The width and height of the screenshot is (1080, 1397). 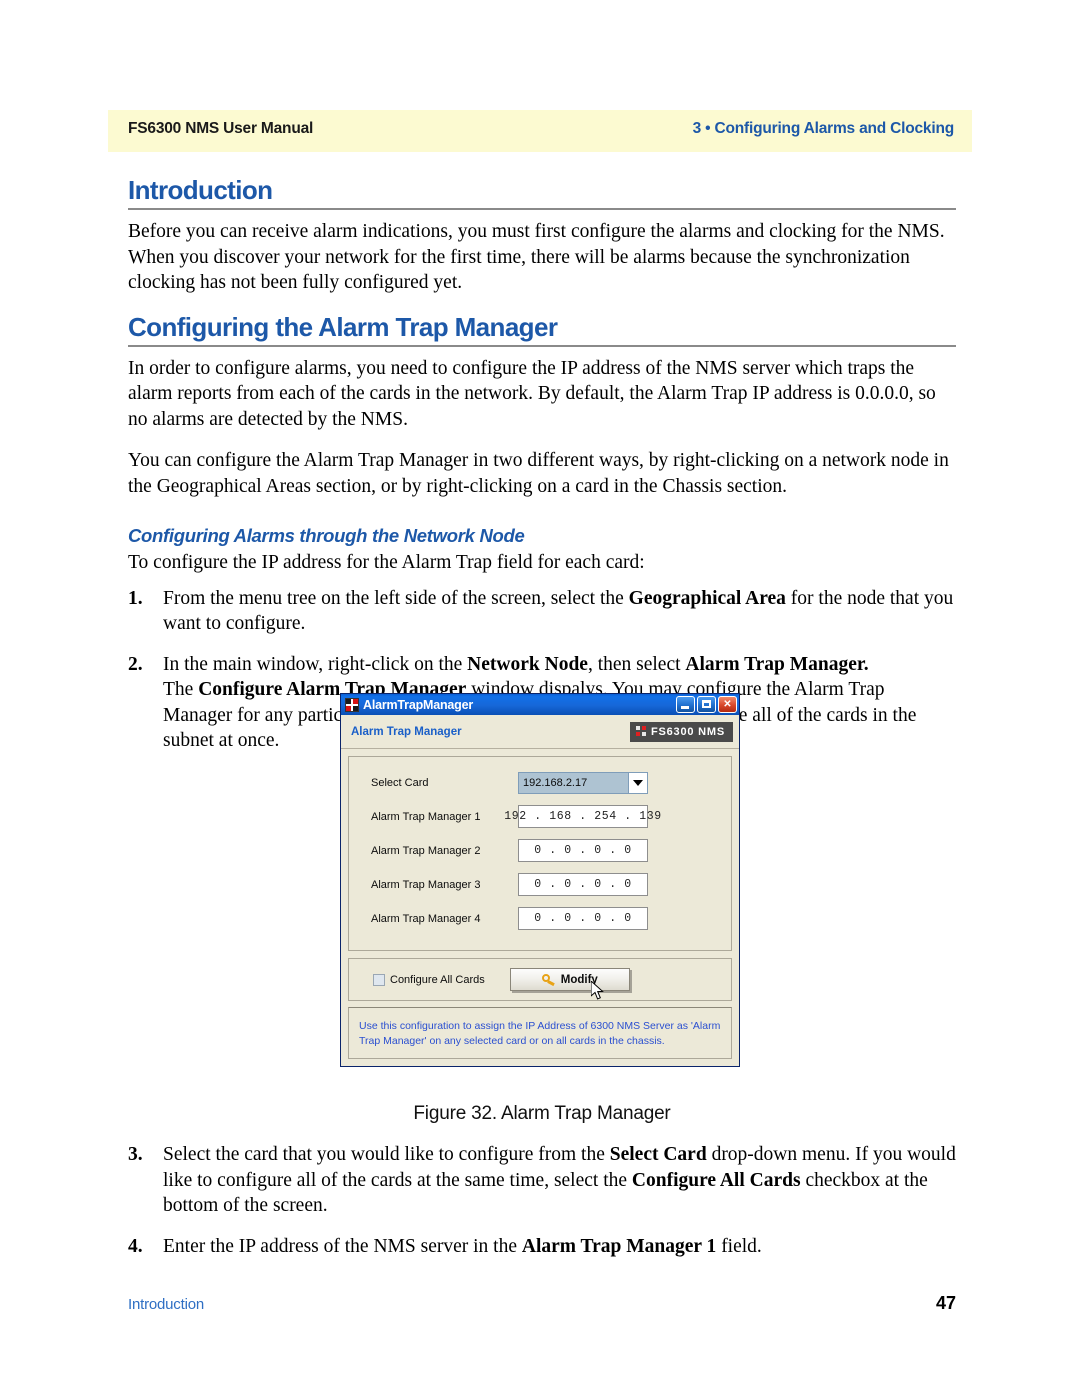 I want to click on configure-all-cards-checkbox-wrap: Configure All Cards, so click(x=424, y=979).